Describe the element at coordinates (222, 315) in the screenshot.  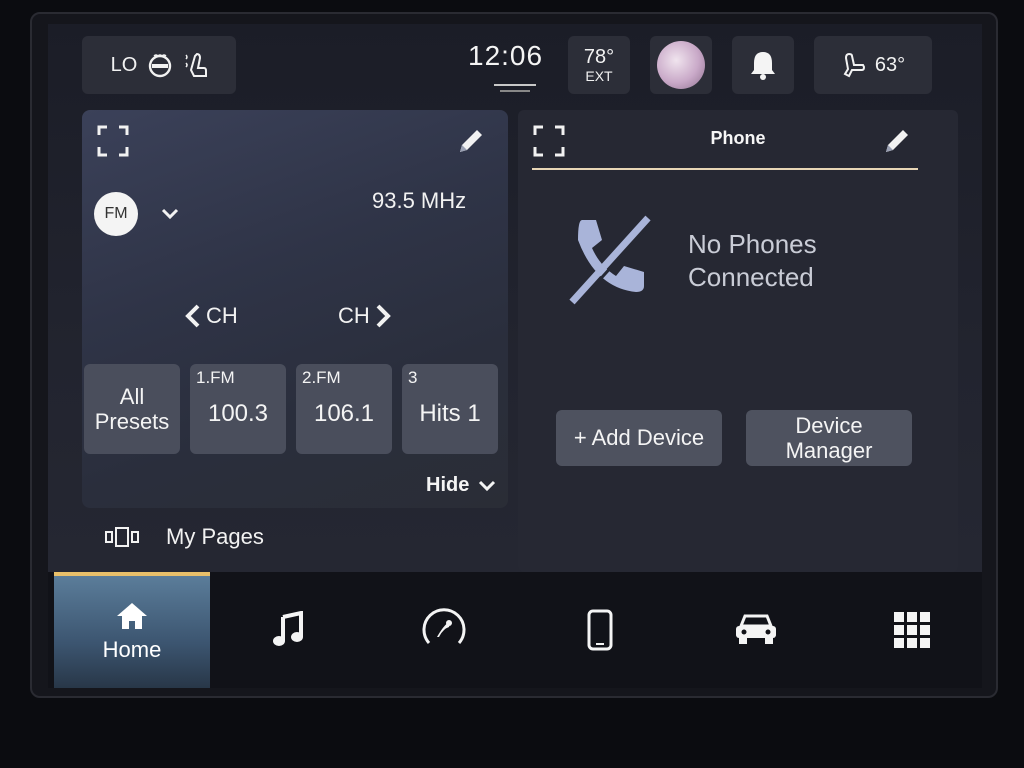
I see `channel-prev-label: CH` at that location.